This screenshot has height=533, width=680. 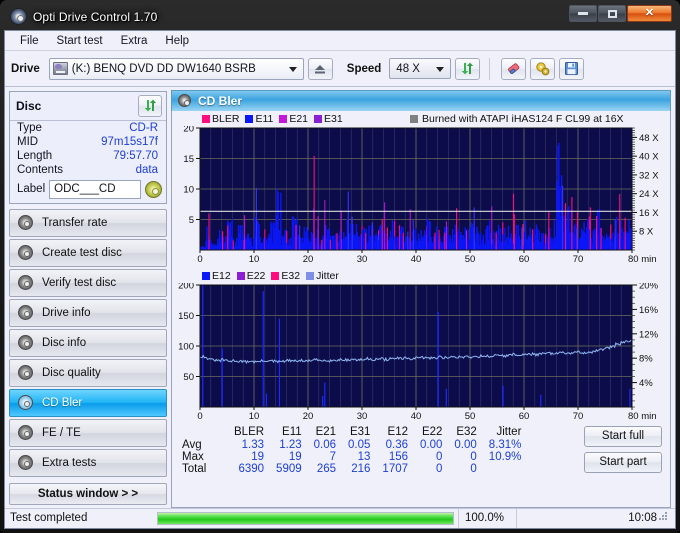 What do you see at coordinates (88, 222) in the screenshot?
I see `sidebar-item-transfer-rate: Transfer rate` at bounding box center [88, 222].